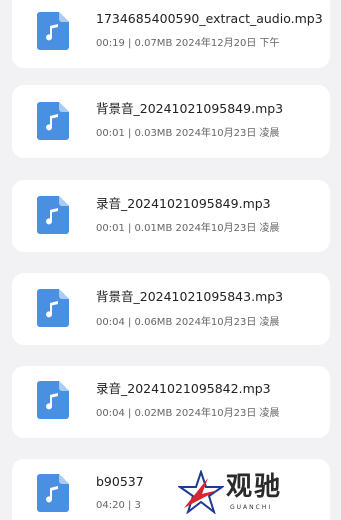  I want to click on star-logo-icon, so click(201, 492).